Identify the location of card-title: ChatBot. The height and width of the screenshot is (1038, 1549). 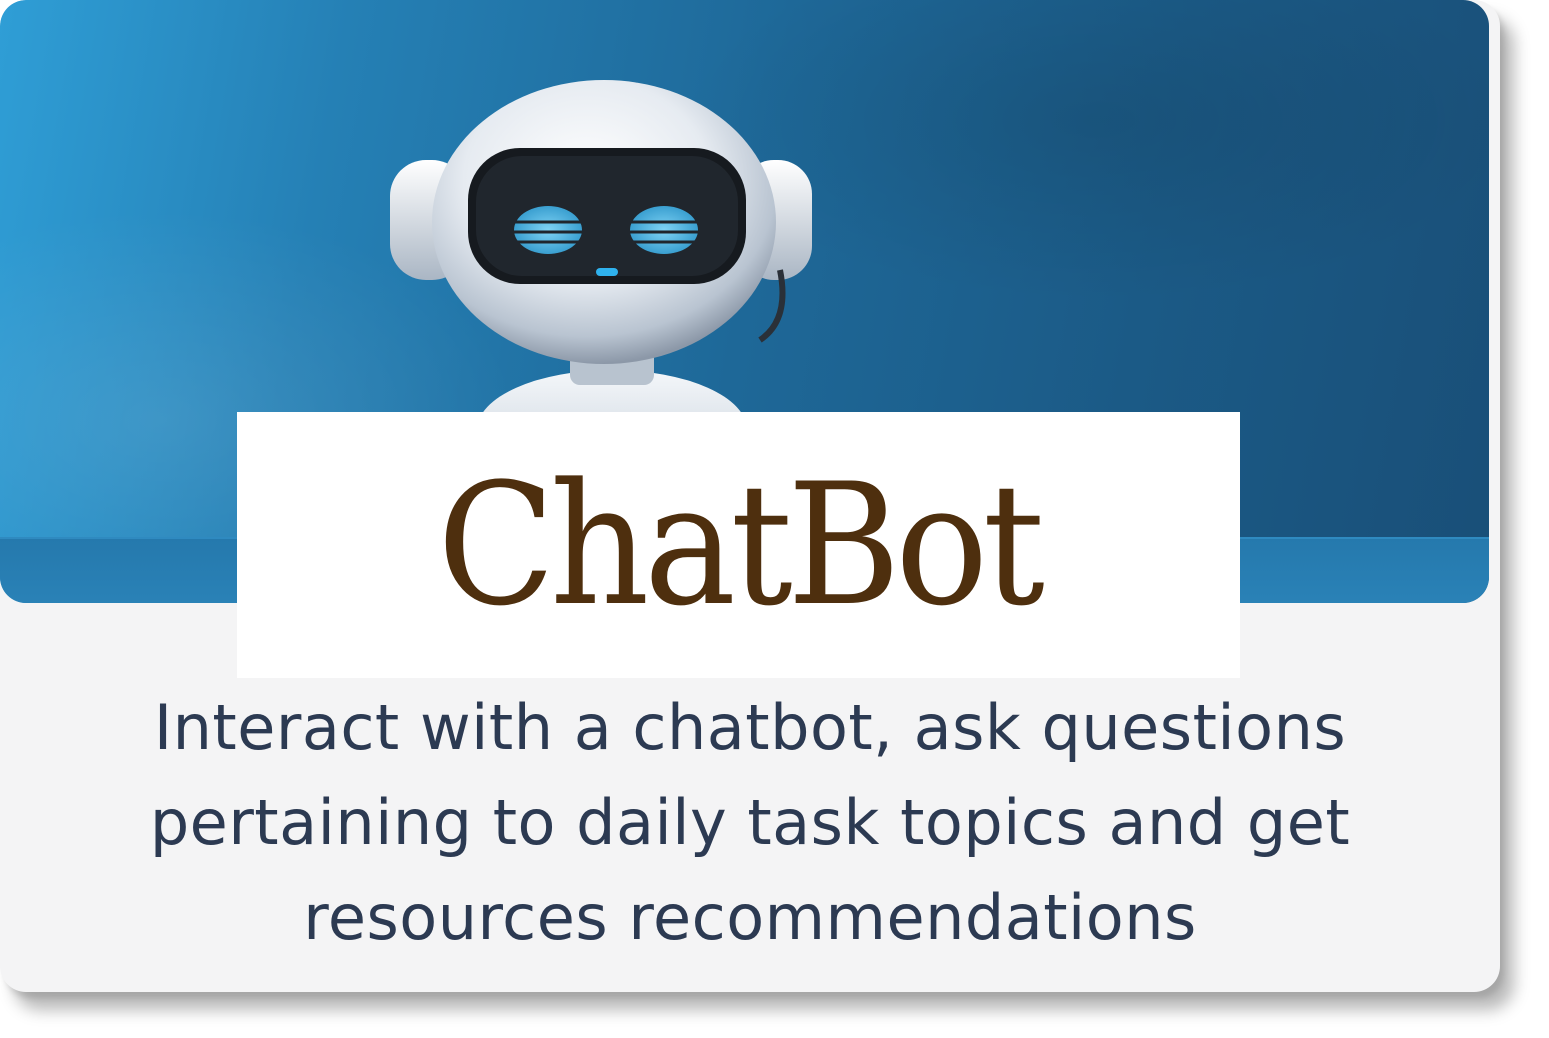
(741, 545).